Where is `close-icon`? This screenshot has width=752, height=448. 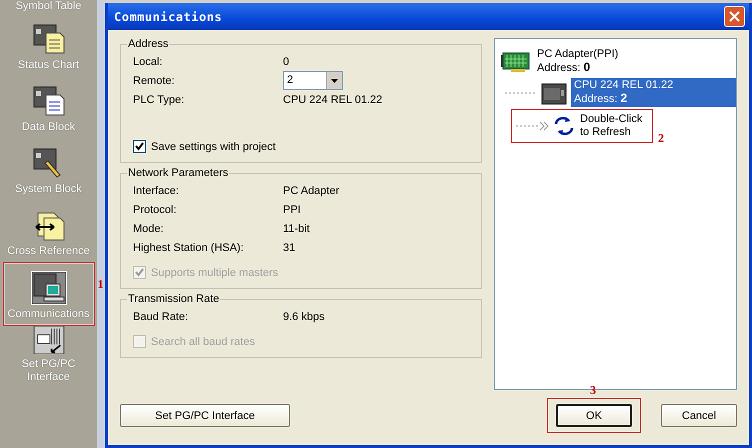
close-icon is located at coordinates (734, 16).